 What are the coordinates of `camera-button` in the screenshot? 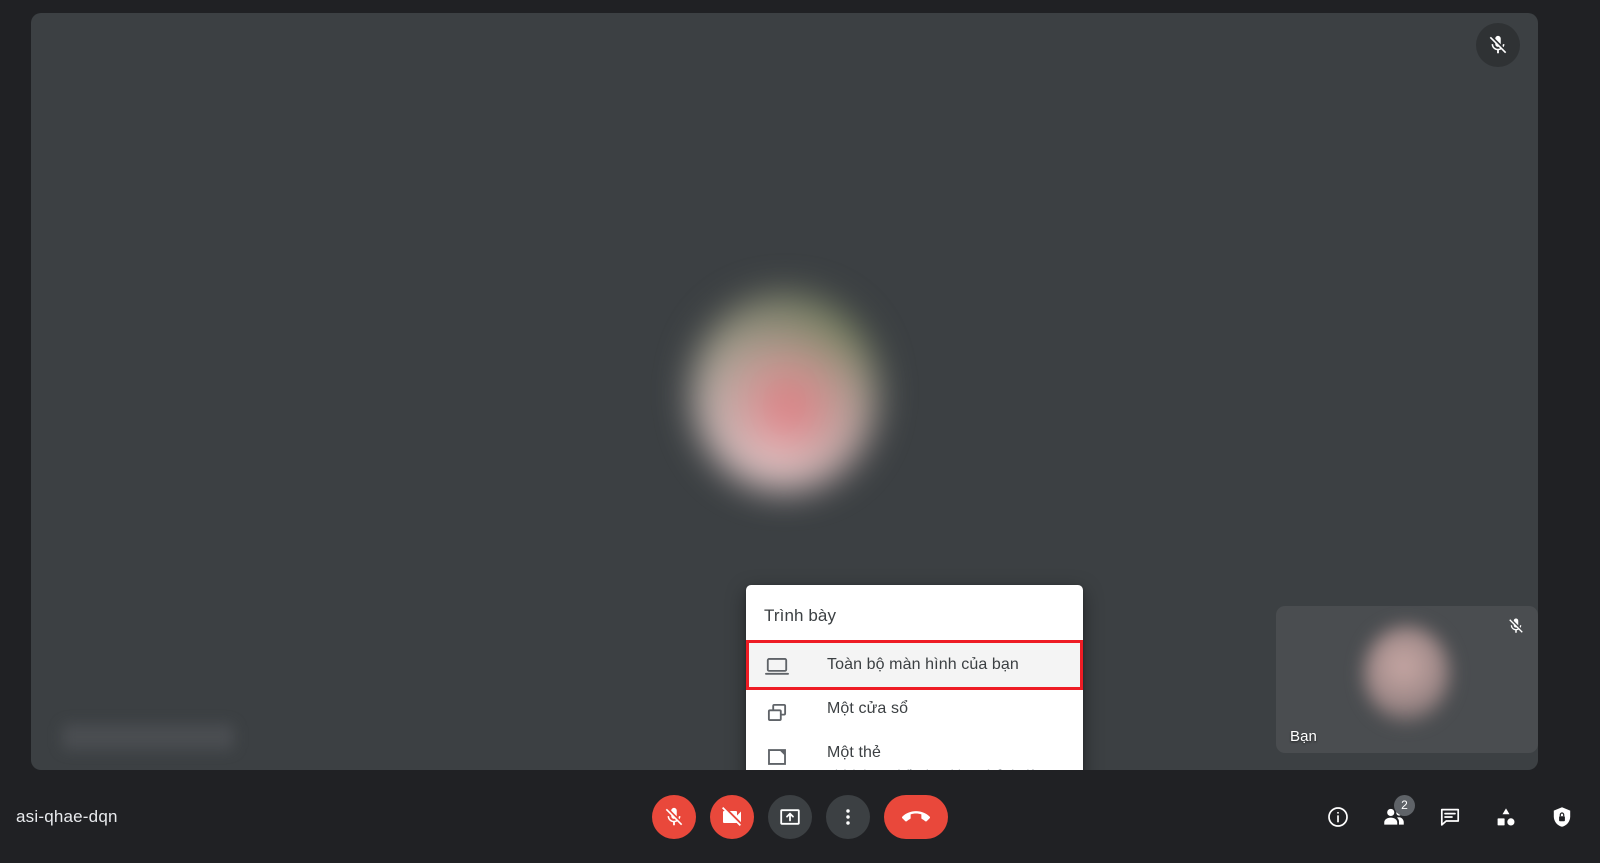 It's located at (732, 816).